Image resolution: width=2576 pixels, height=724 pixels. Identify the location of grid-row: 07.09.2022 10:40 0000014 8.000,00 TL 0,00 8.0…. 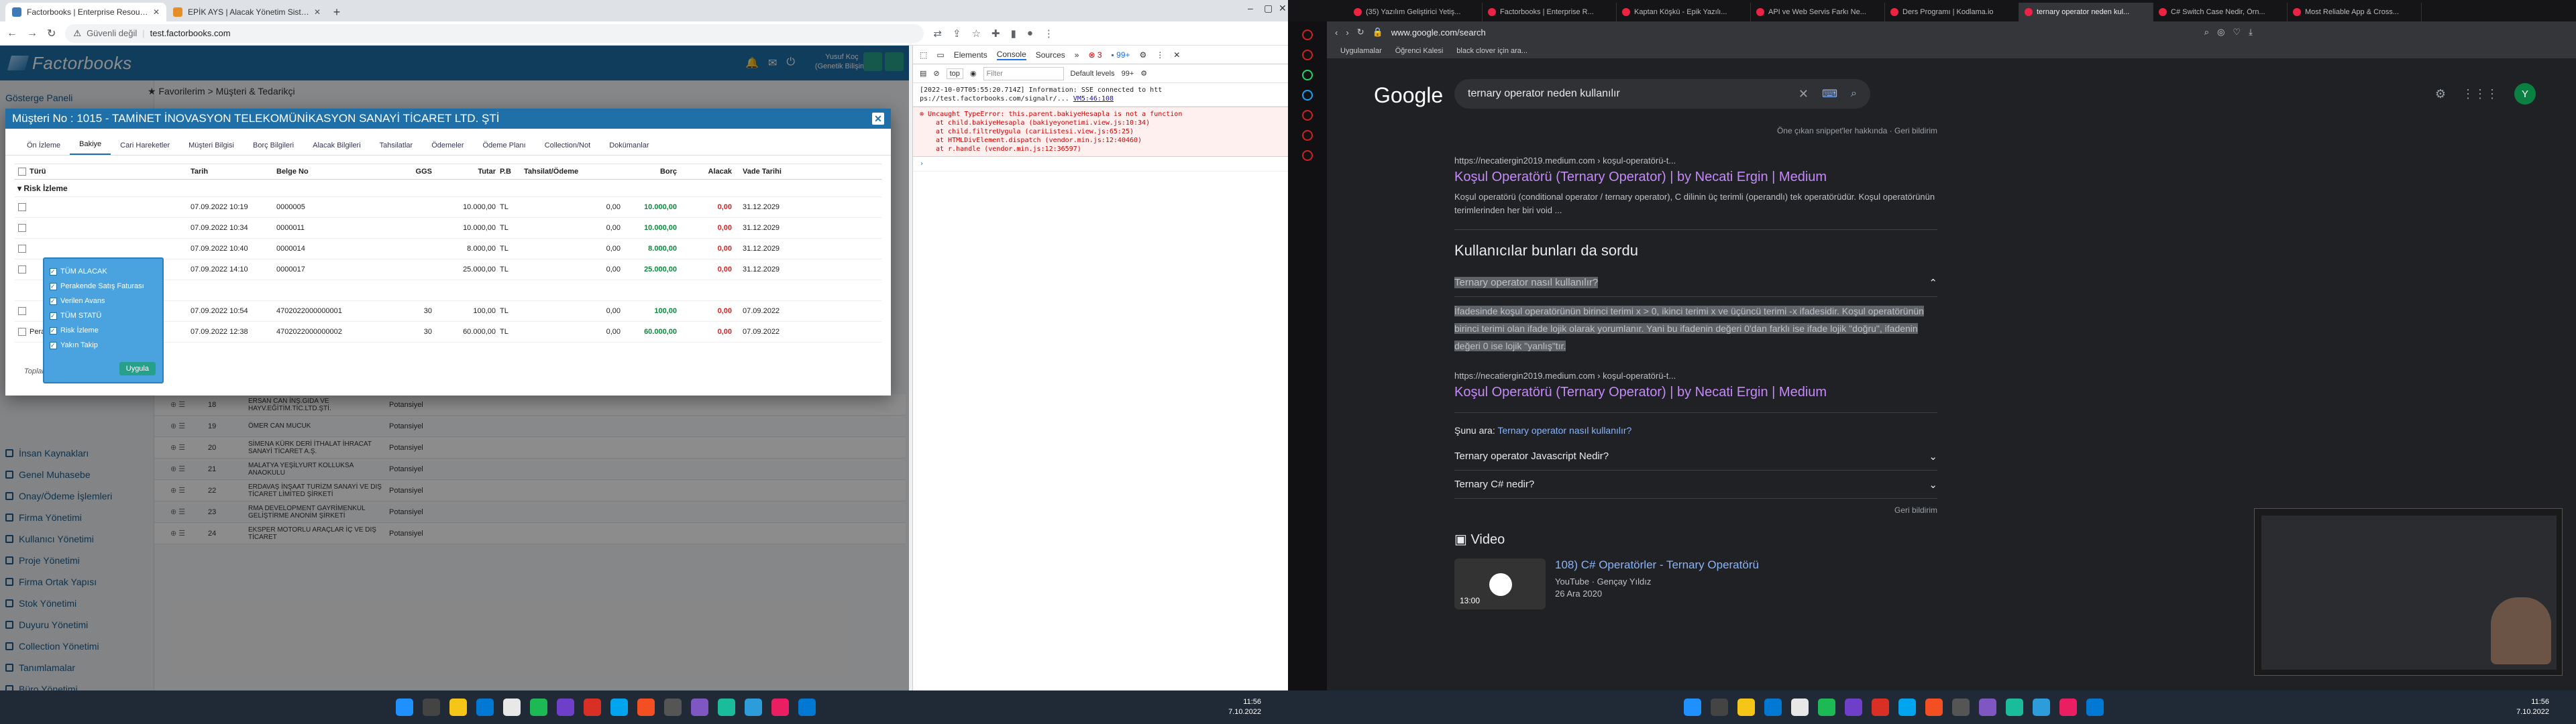
(448, 249).